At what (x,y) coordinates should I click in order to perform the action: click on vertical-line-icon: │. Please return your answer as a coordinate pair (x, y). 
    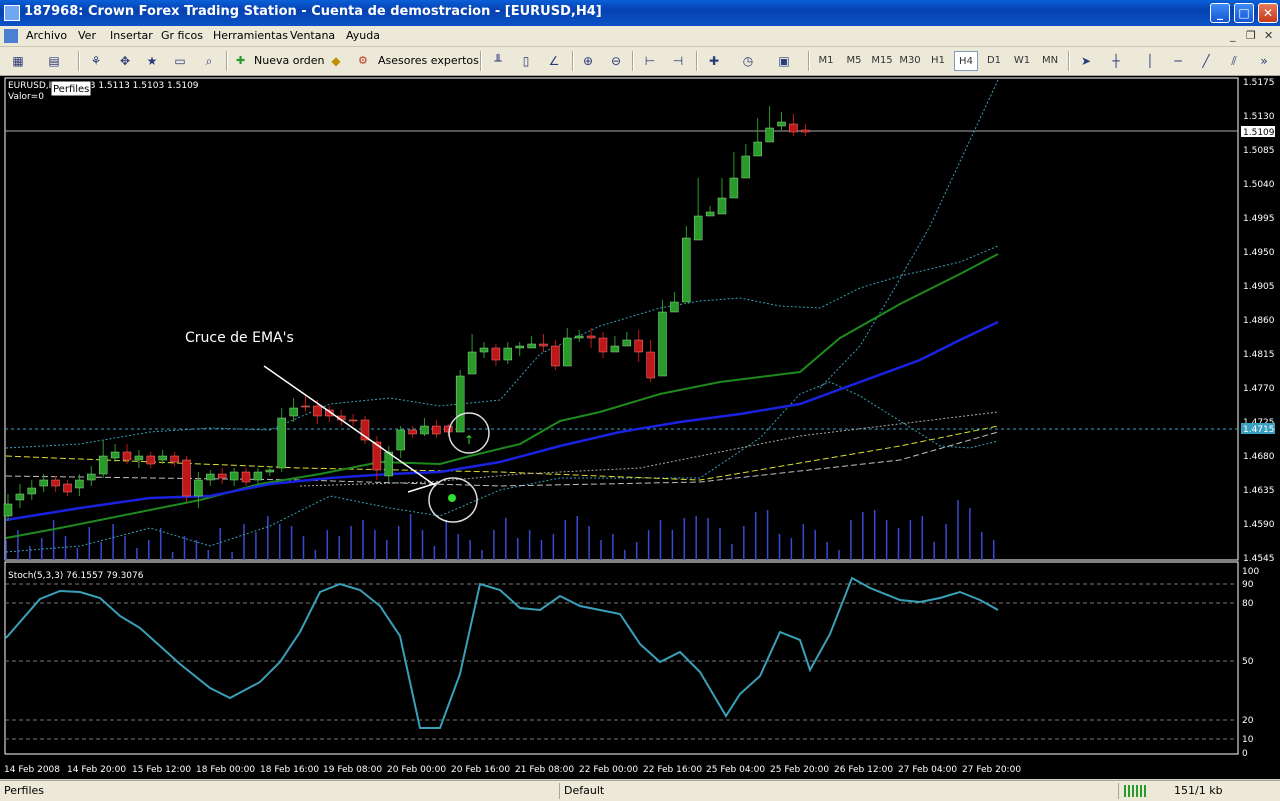
    Looking at the image, I should click on (1150, 61).